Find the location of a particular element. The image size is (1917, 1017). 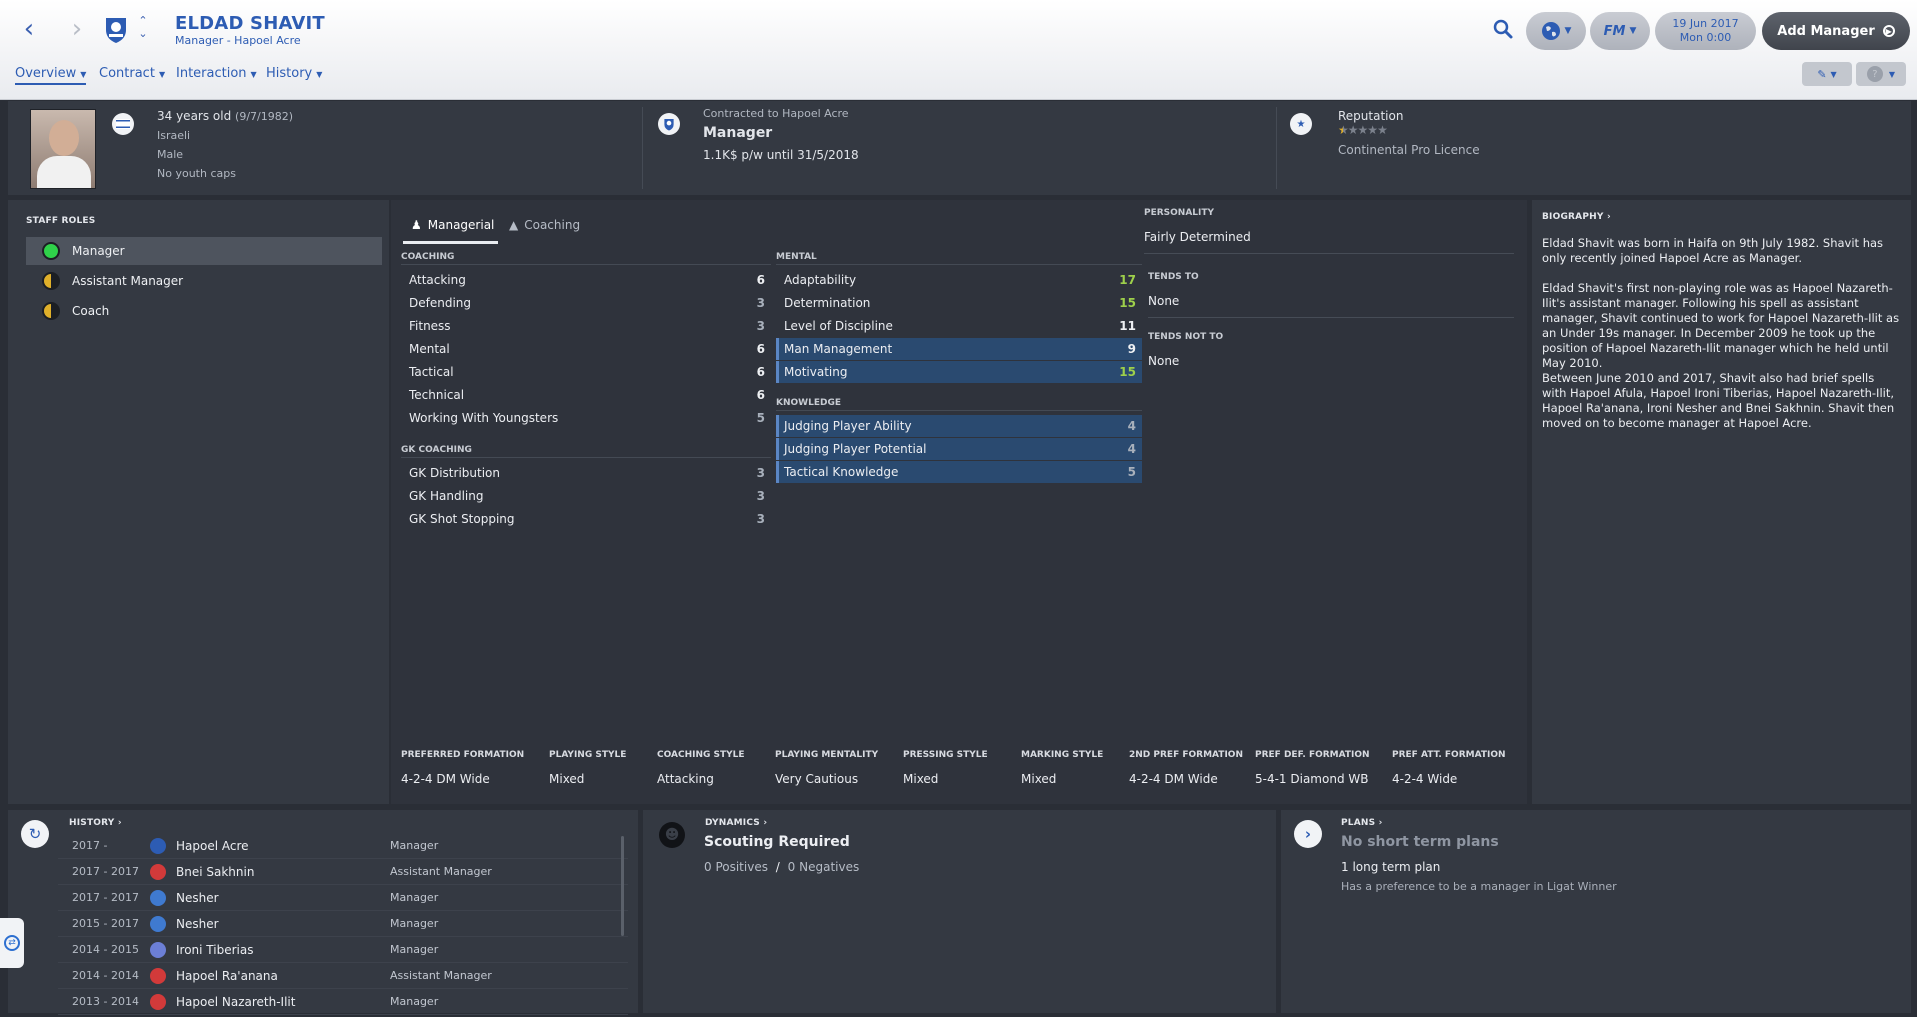

dynamics-link: DYNAMICS › is located at coordinates (736, 823).